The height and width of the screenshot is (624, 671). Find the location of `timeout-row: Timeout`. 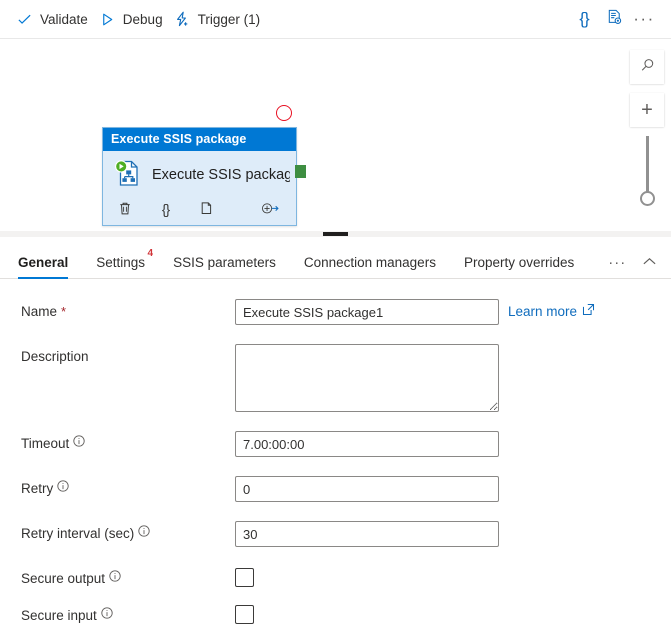

timeout-row: Timeout is located at coordinates (339, 444).